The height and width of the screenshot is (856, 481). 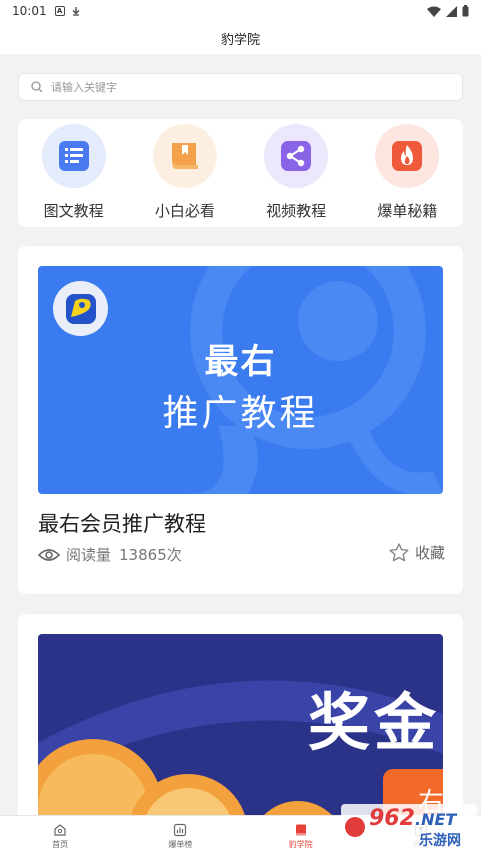 I want to click on wifi-icon, so click(x=434, y=11).